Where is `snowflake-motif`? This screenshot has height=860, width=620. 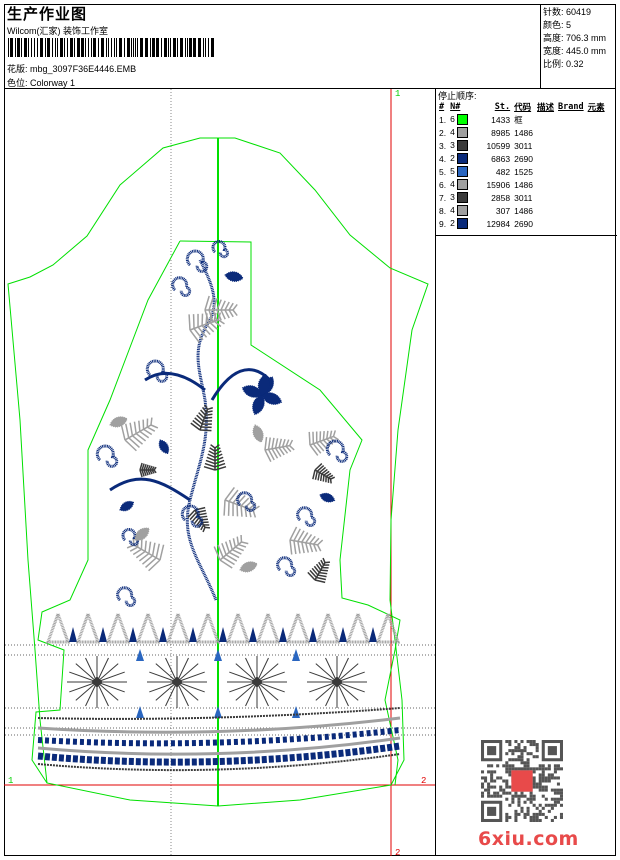 snowflake-motif is located at coordinates (97, 682).